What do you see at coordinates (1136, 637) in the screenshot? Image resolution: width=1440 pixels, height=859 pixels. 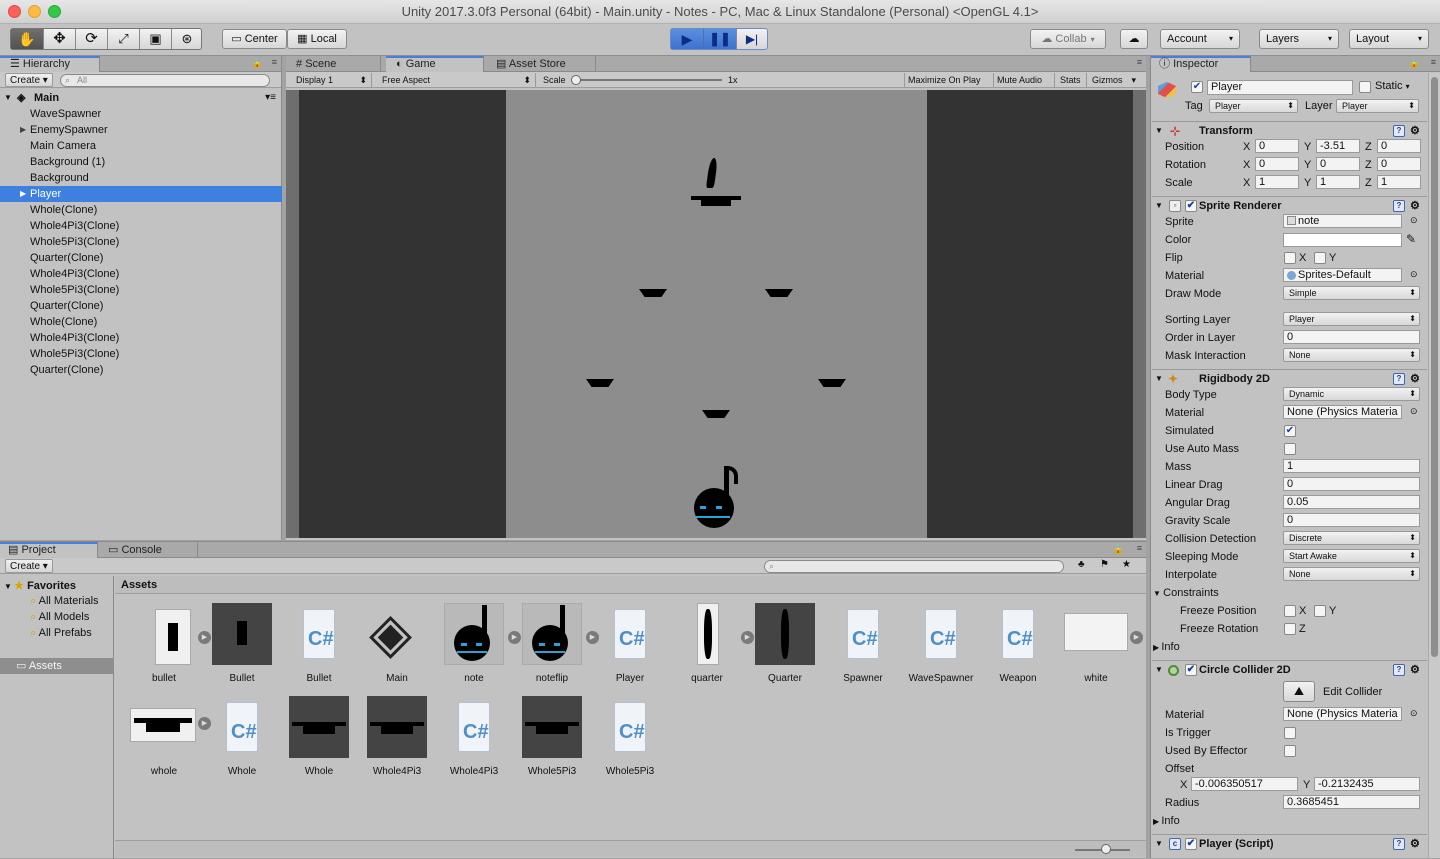 I see `expand-sprite-arrow-icon: ▶` at bounding box center [1136, 637].